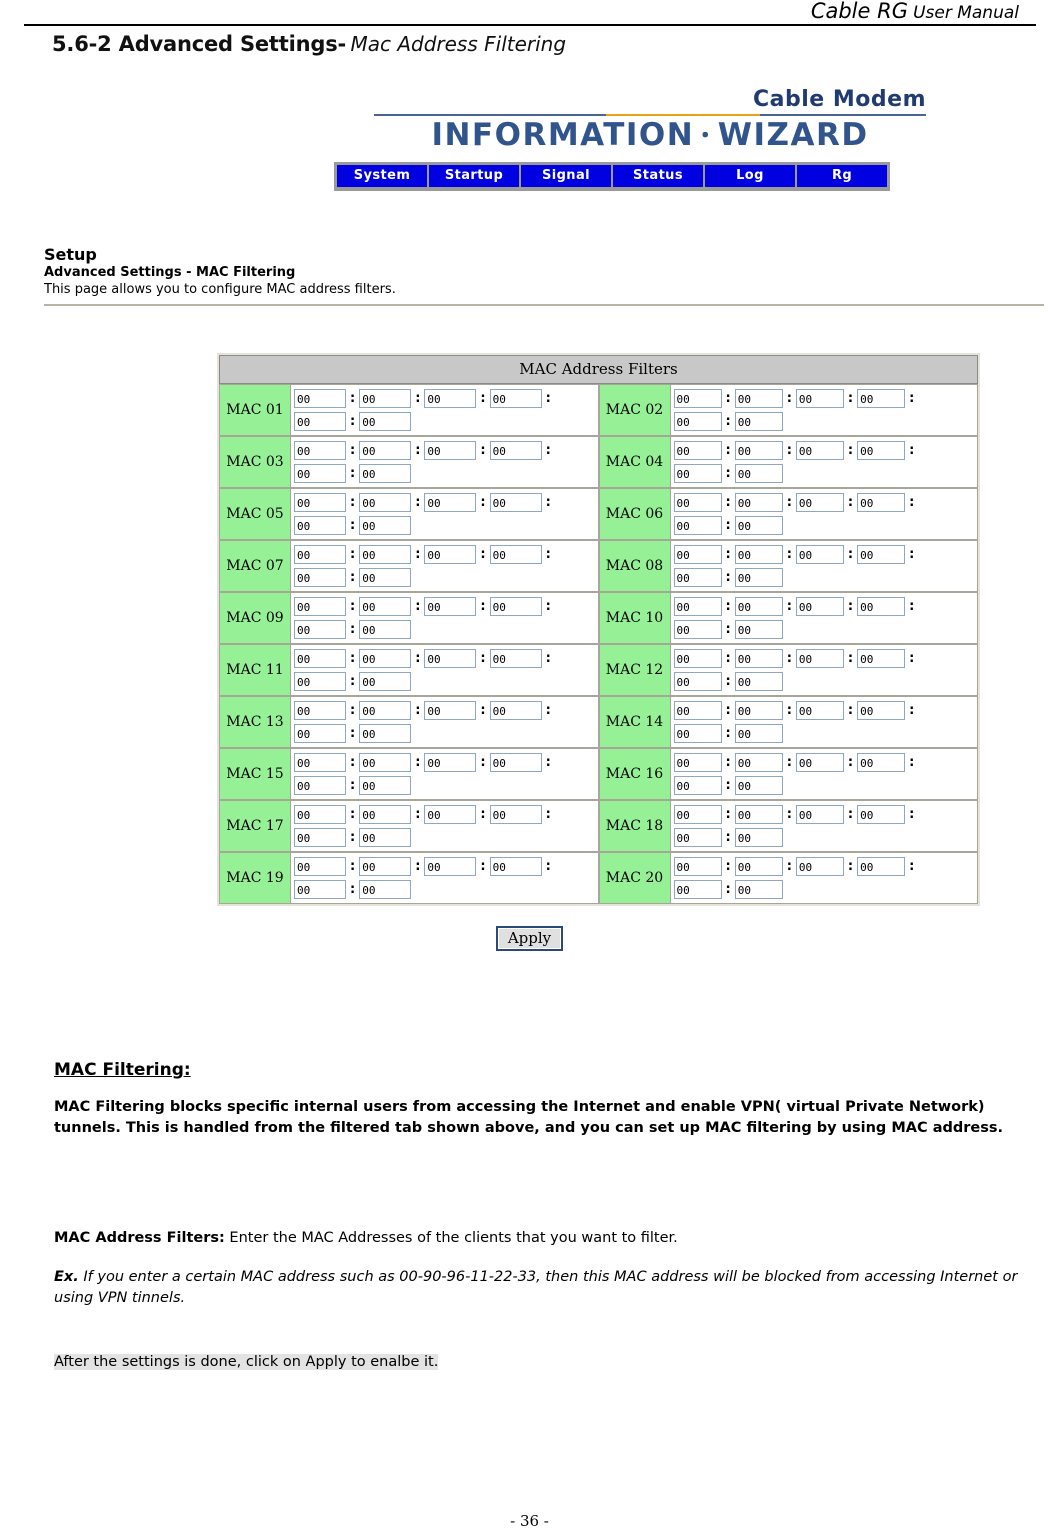  I want to click on nav-tab-rg: Rg, so click(842, 176).